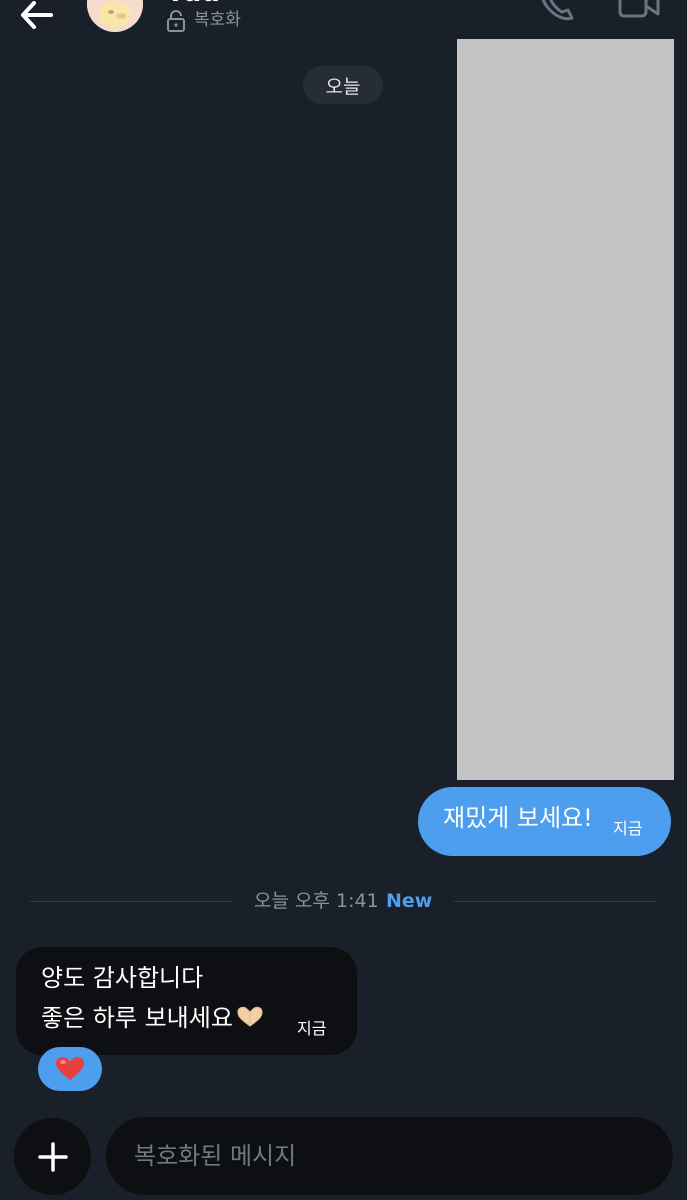  I want to click on new-badge: New, so click(409, 901).